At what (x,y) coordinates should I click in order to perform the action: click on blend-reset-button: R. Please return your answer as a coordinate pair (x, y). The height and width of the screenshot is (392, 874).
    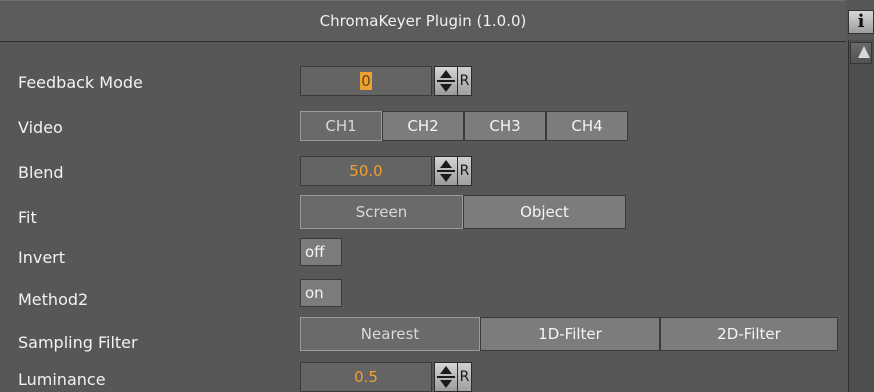
    Looking at the image, I should click on (464, 171).